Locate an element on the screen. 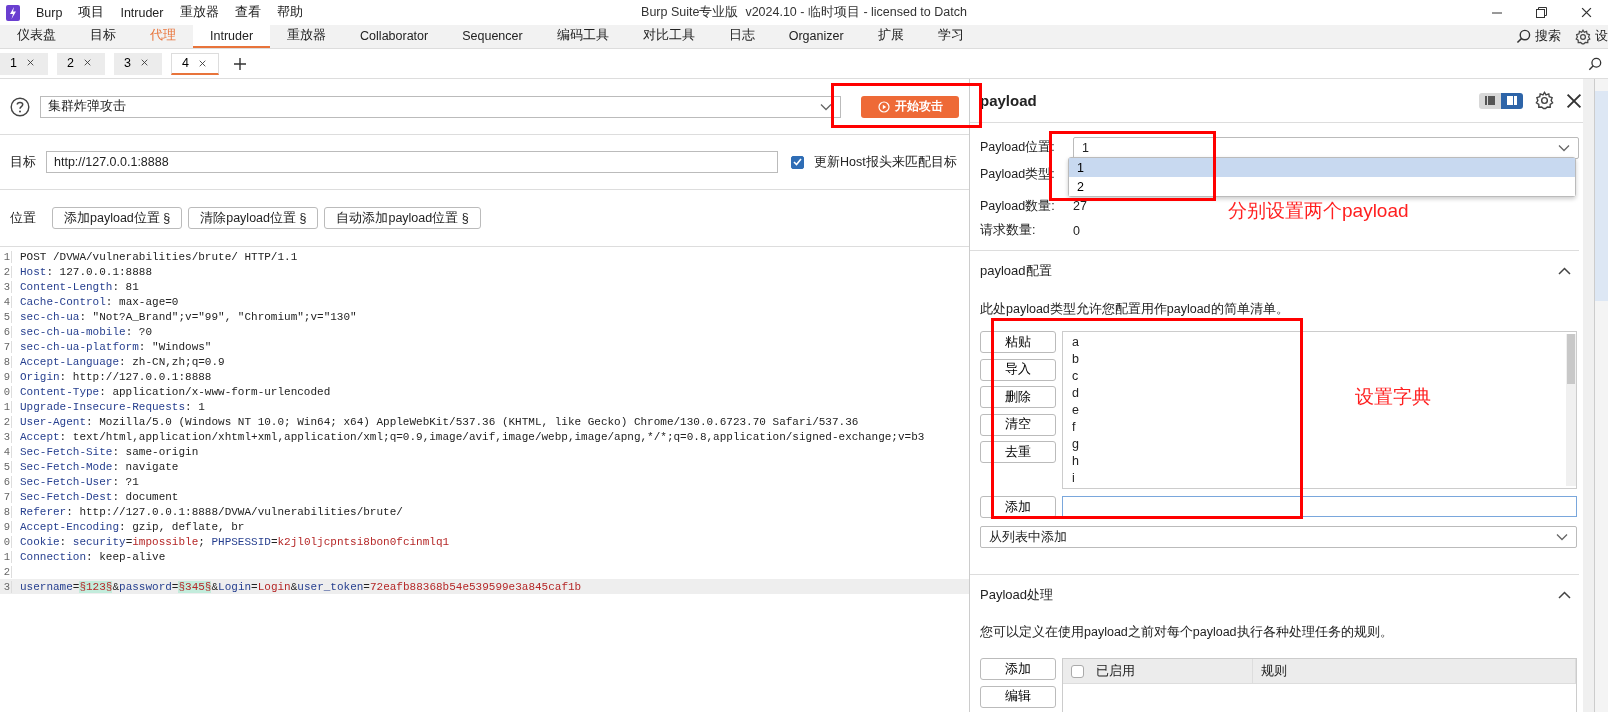 This screenshot has height=712, width=1608. position-button: 添加payload位置 § is located at coordinates (117, 218).